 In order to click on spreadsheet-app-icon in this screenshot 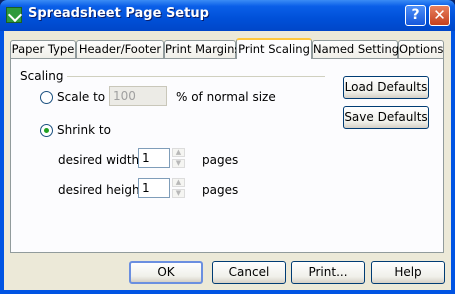, I will do `click(14, 15)`.